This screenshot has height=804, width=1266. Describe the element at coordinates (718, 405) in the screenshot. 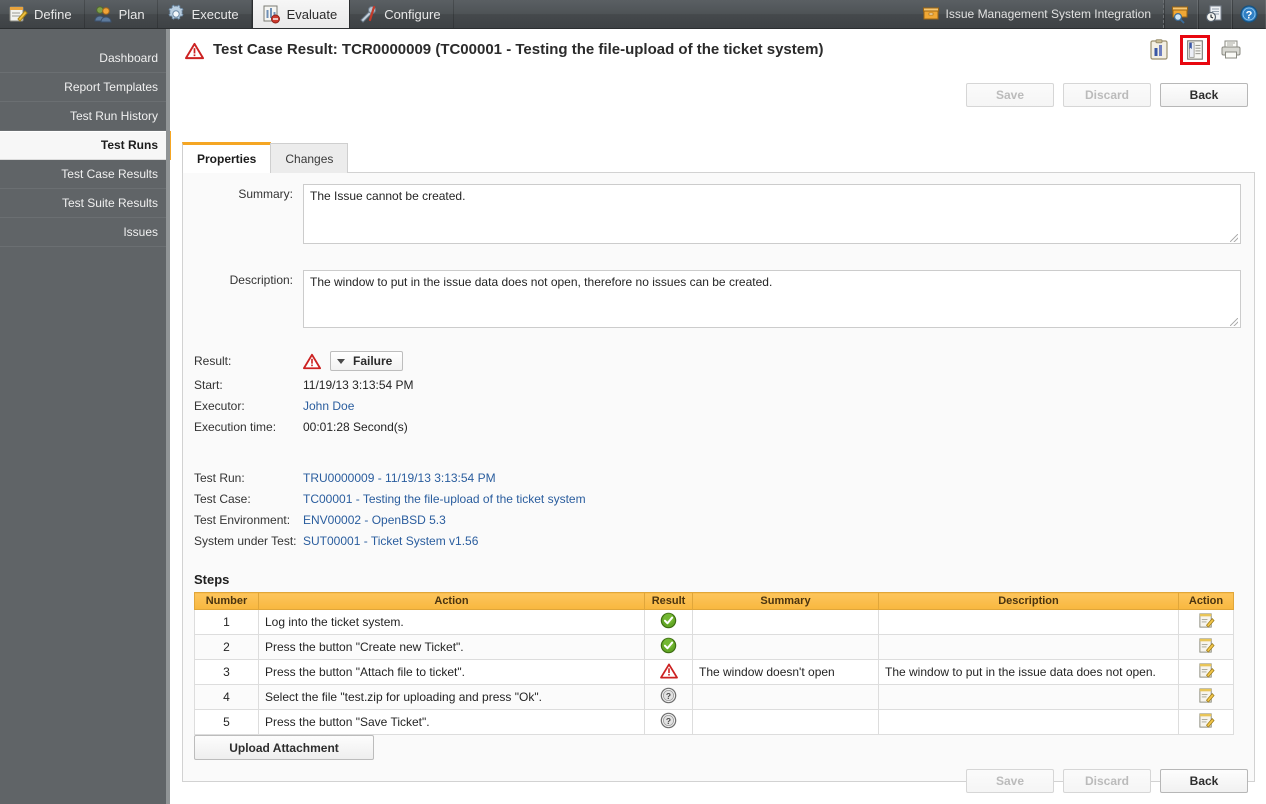

I see `executor-row: Executor: John Doe` at that location.